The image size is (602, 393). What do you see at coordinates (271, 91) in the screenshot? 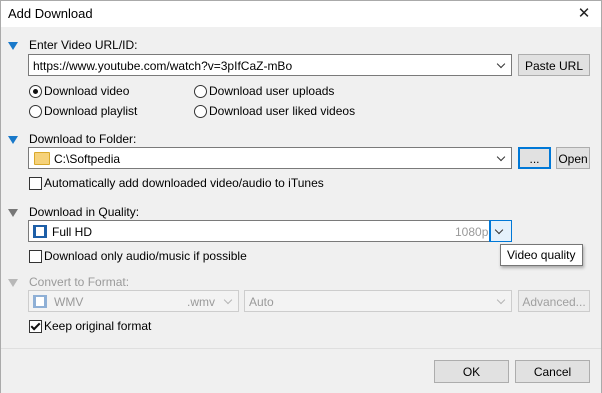
I see `download-user-uploads-label: Download user uploads` at bounding box center [271, 91].